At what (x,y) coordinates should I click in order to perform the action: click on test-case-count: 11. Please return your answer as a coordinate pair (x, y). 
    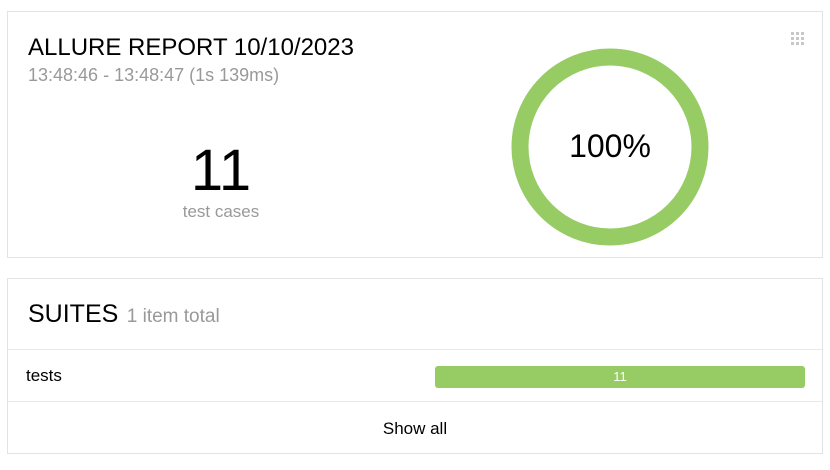
    Looking at the image, I should click on (221, 170).